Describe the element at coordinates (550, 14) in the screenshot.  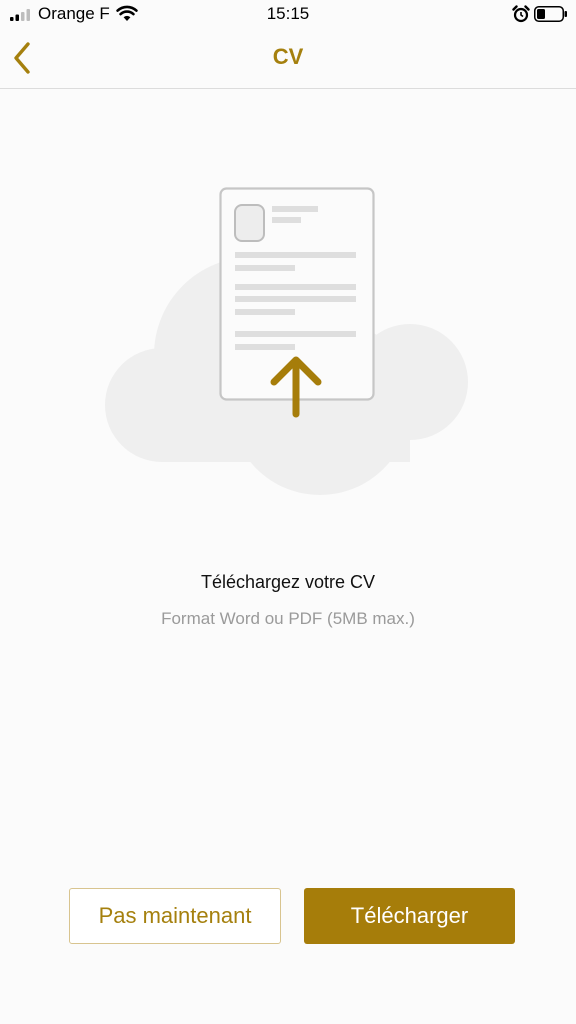
I see `battery-icon` at that location.